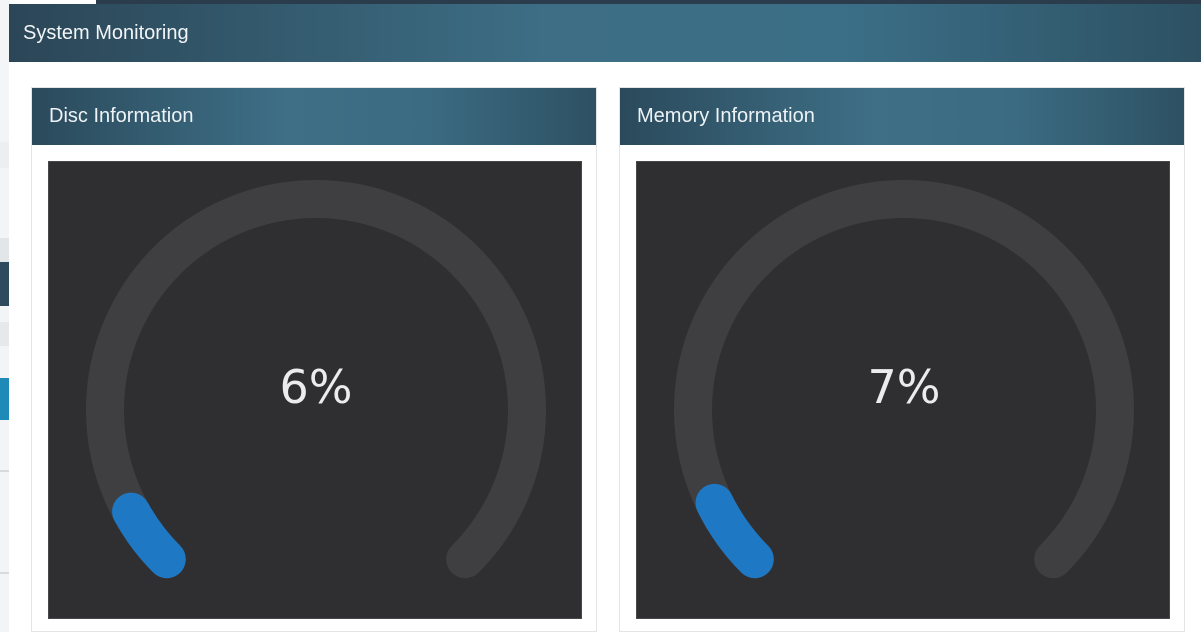  I want to click on panel-title: System Monitoring, so click(605, 33).